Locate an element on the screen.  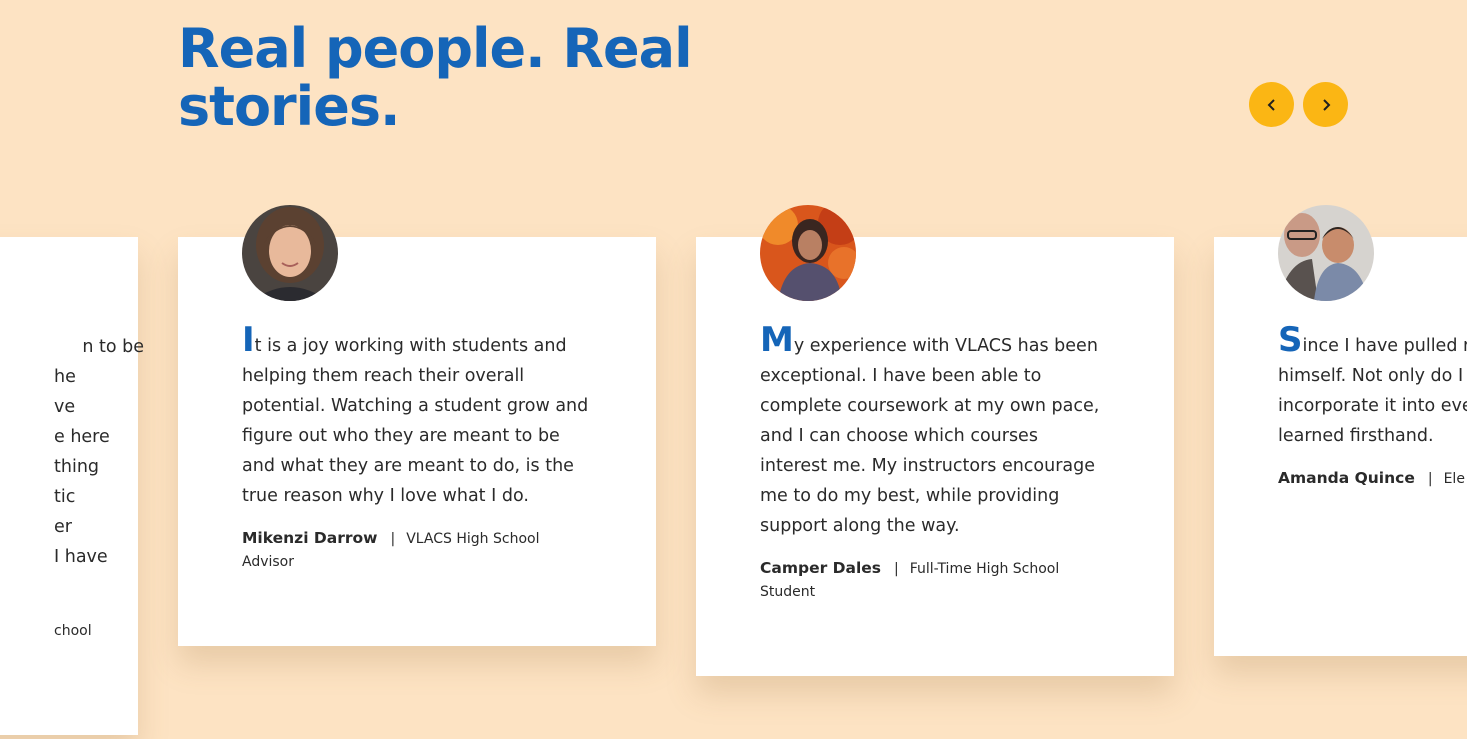
author-name: Amanda Quince is located at coordinates (1346, 478).